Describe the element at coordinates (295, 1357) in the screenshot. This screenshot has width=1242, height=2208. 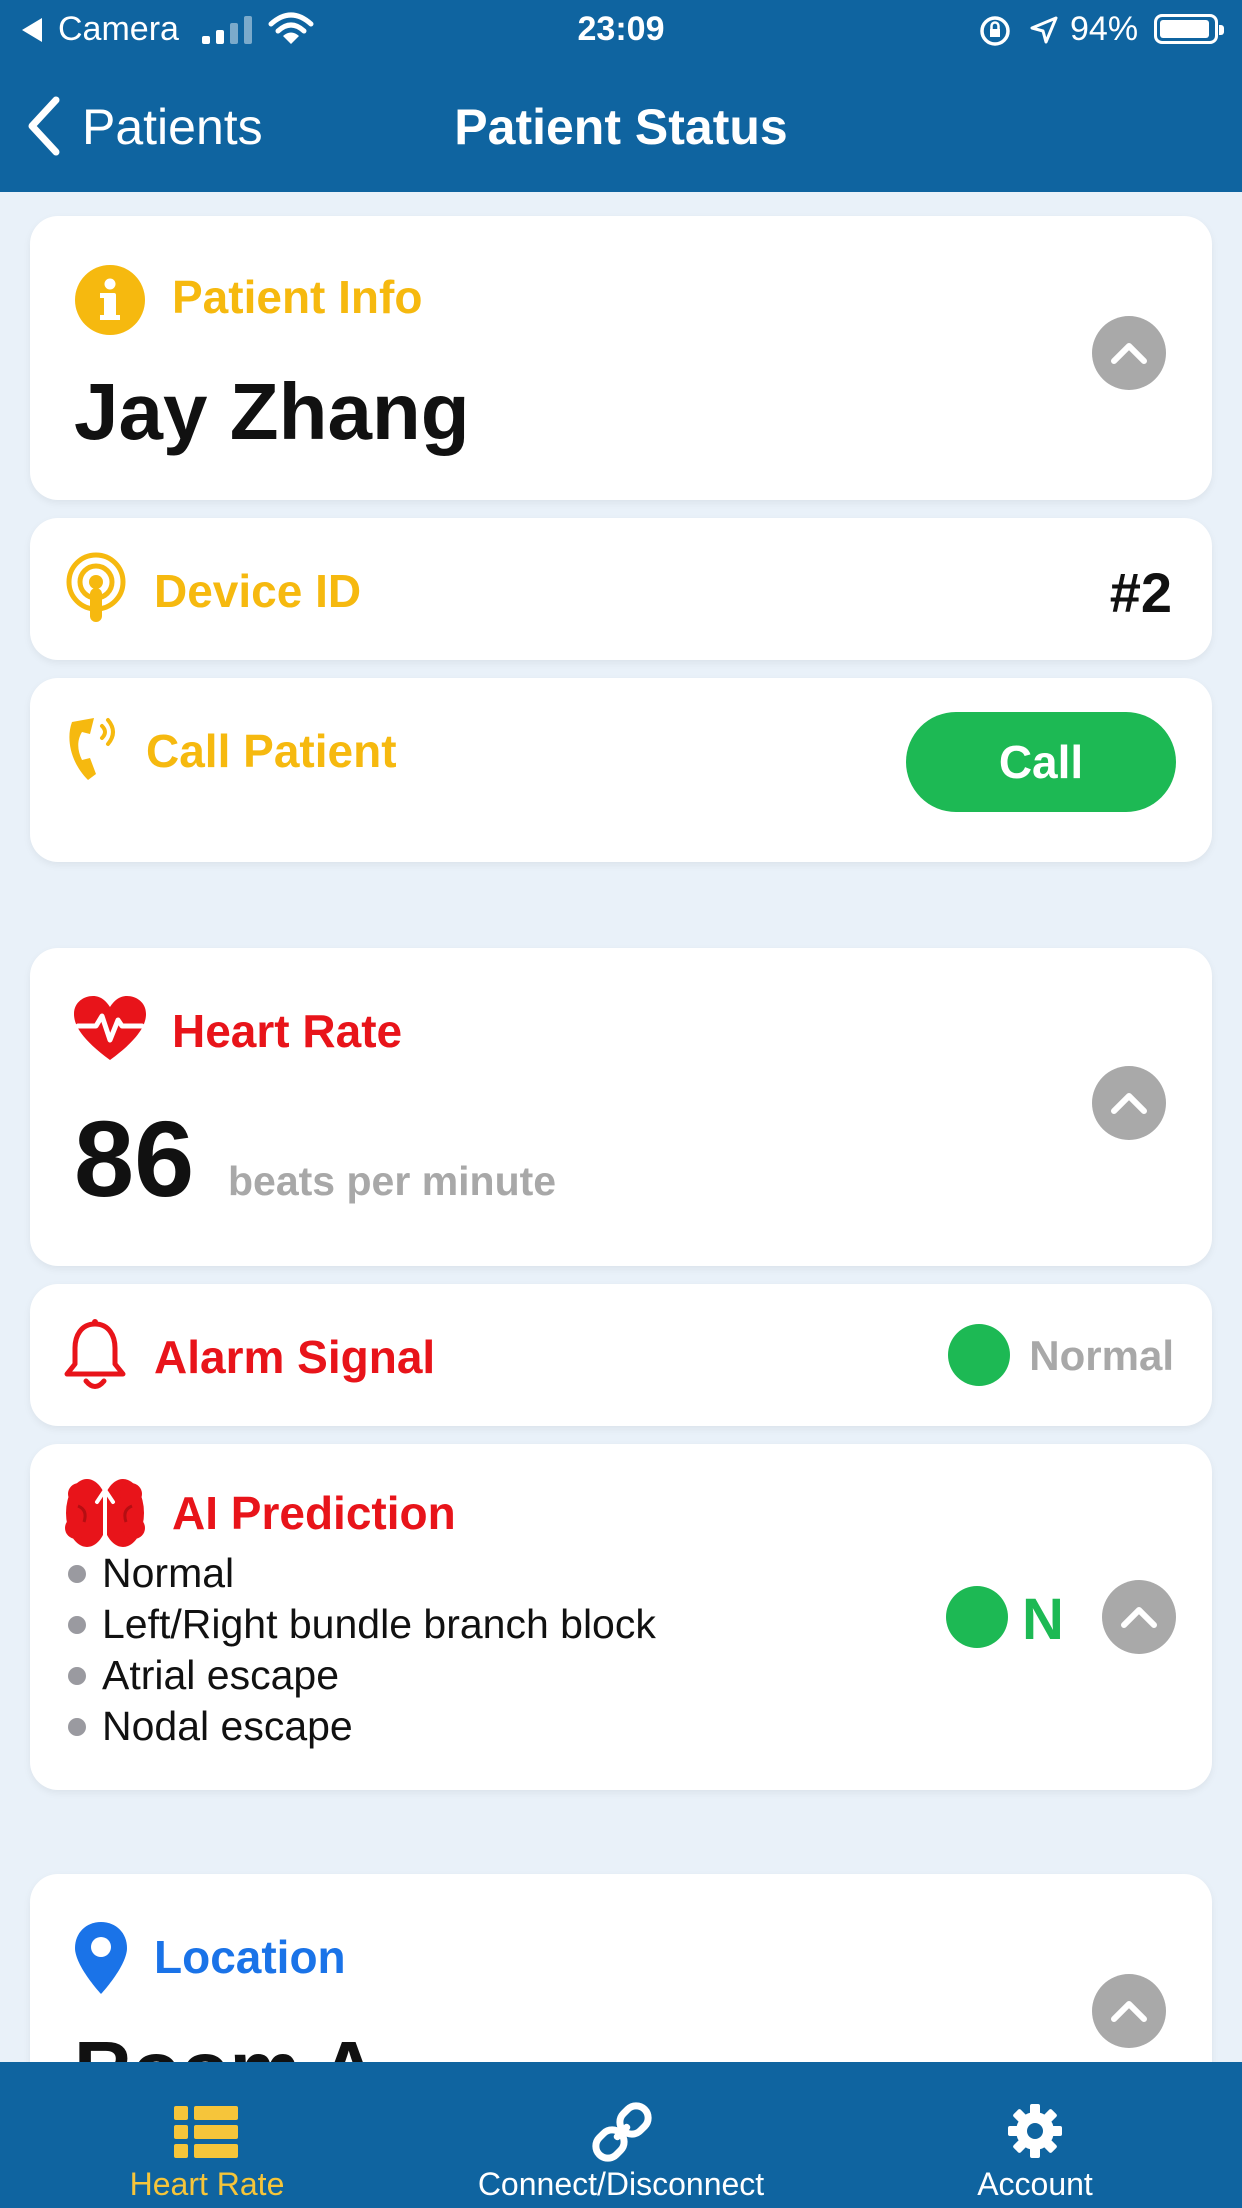
I see `alarm-signal-title: Alarm Signal` at that location.